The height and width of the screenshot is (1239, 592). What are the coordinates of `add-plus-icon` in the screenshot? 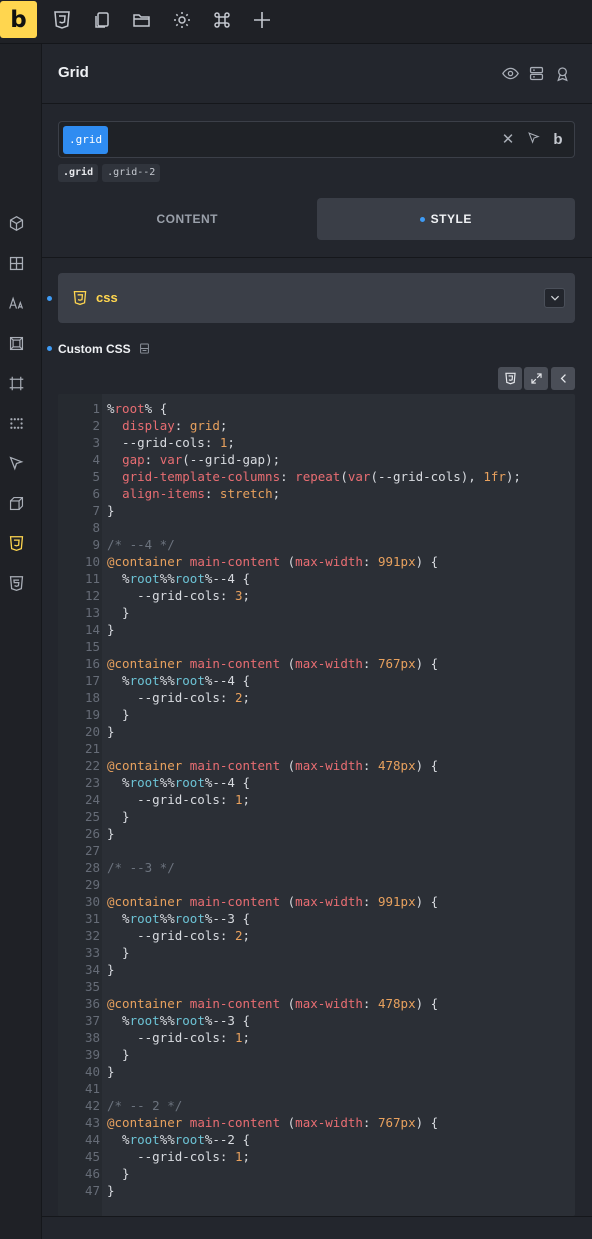 It's located at (262, 20).